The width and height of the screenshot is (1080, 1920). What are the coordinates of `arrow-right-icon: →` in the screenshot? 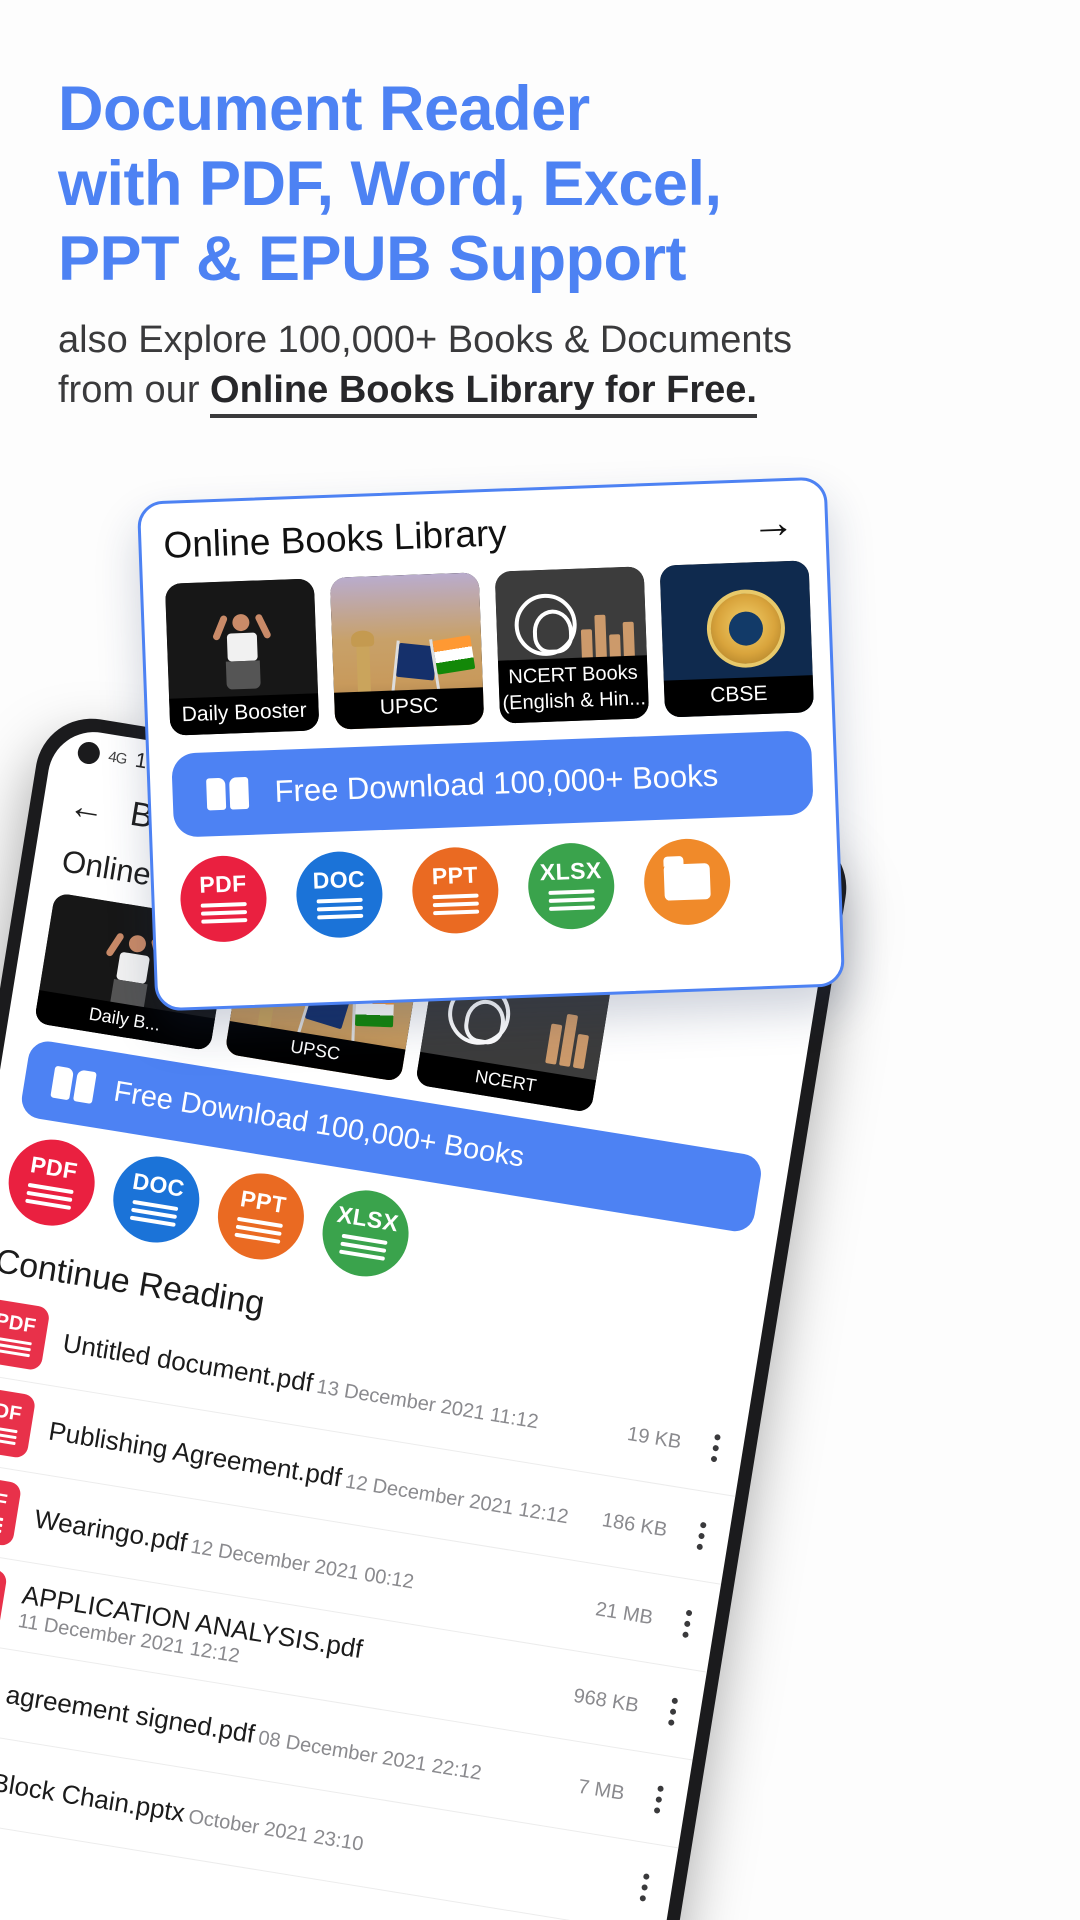 It's located at (777, 523).